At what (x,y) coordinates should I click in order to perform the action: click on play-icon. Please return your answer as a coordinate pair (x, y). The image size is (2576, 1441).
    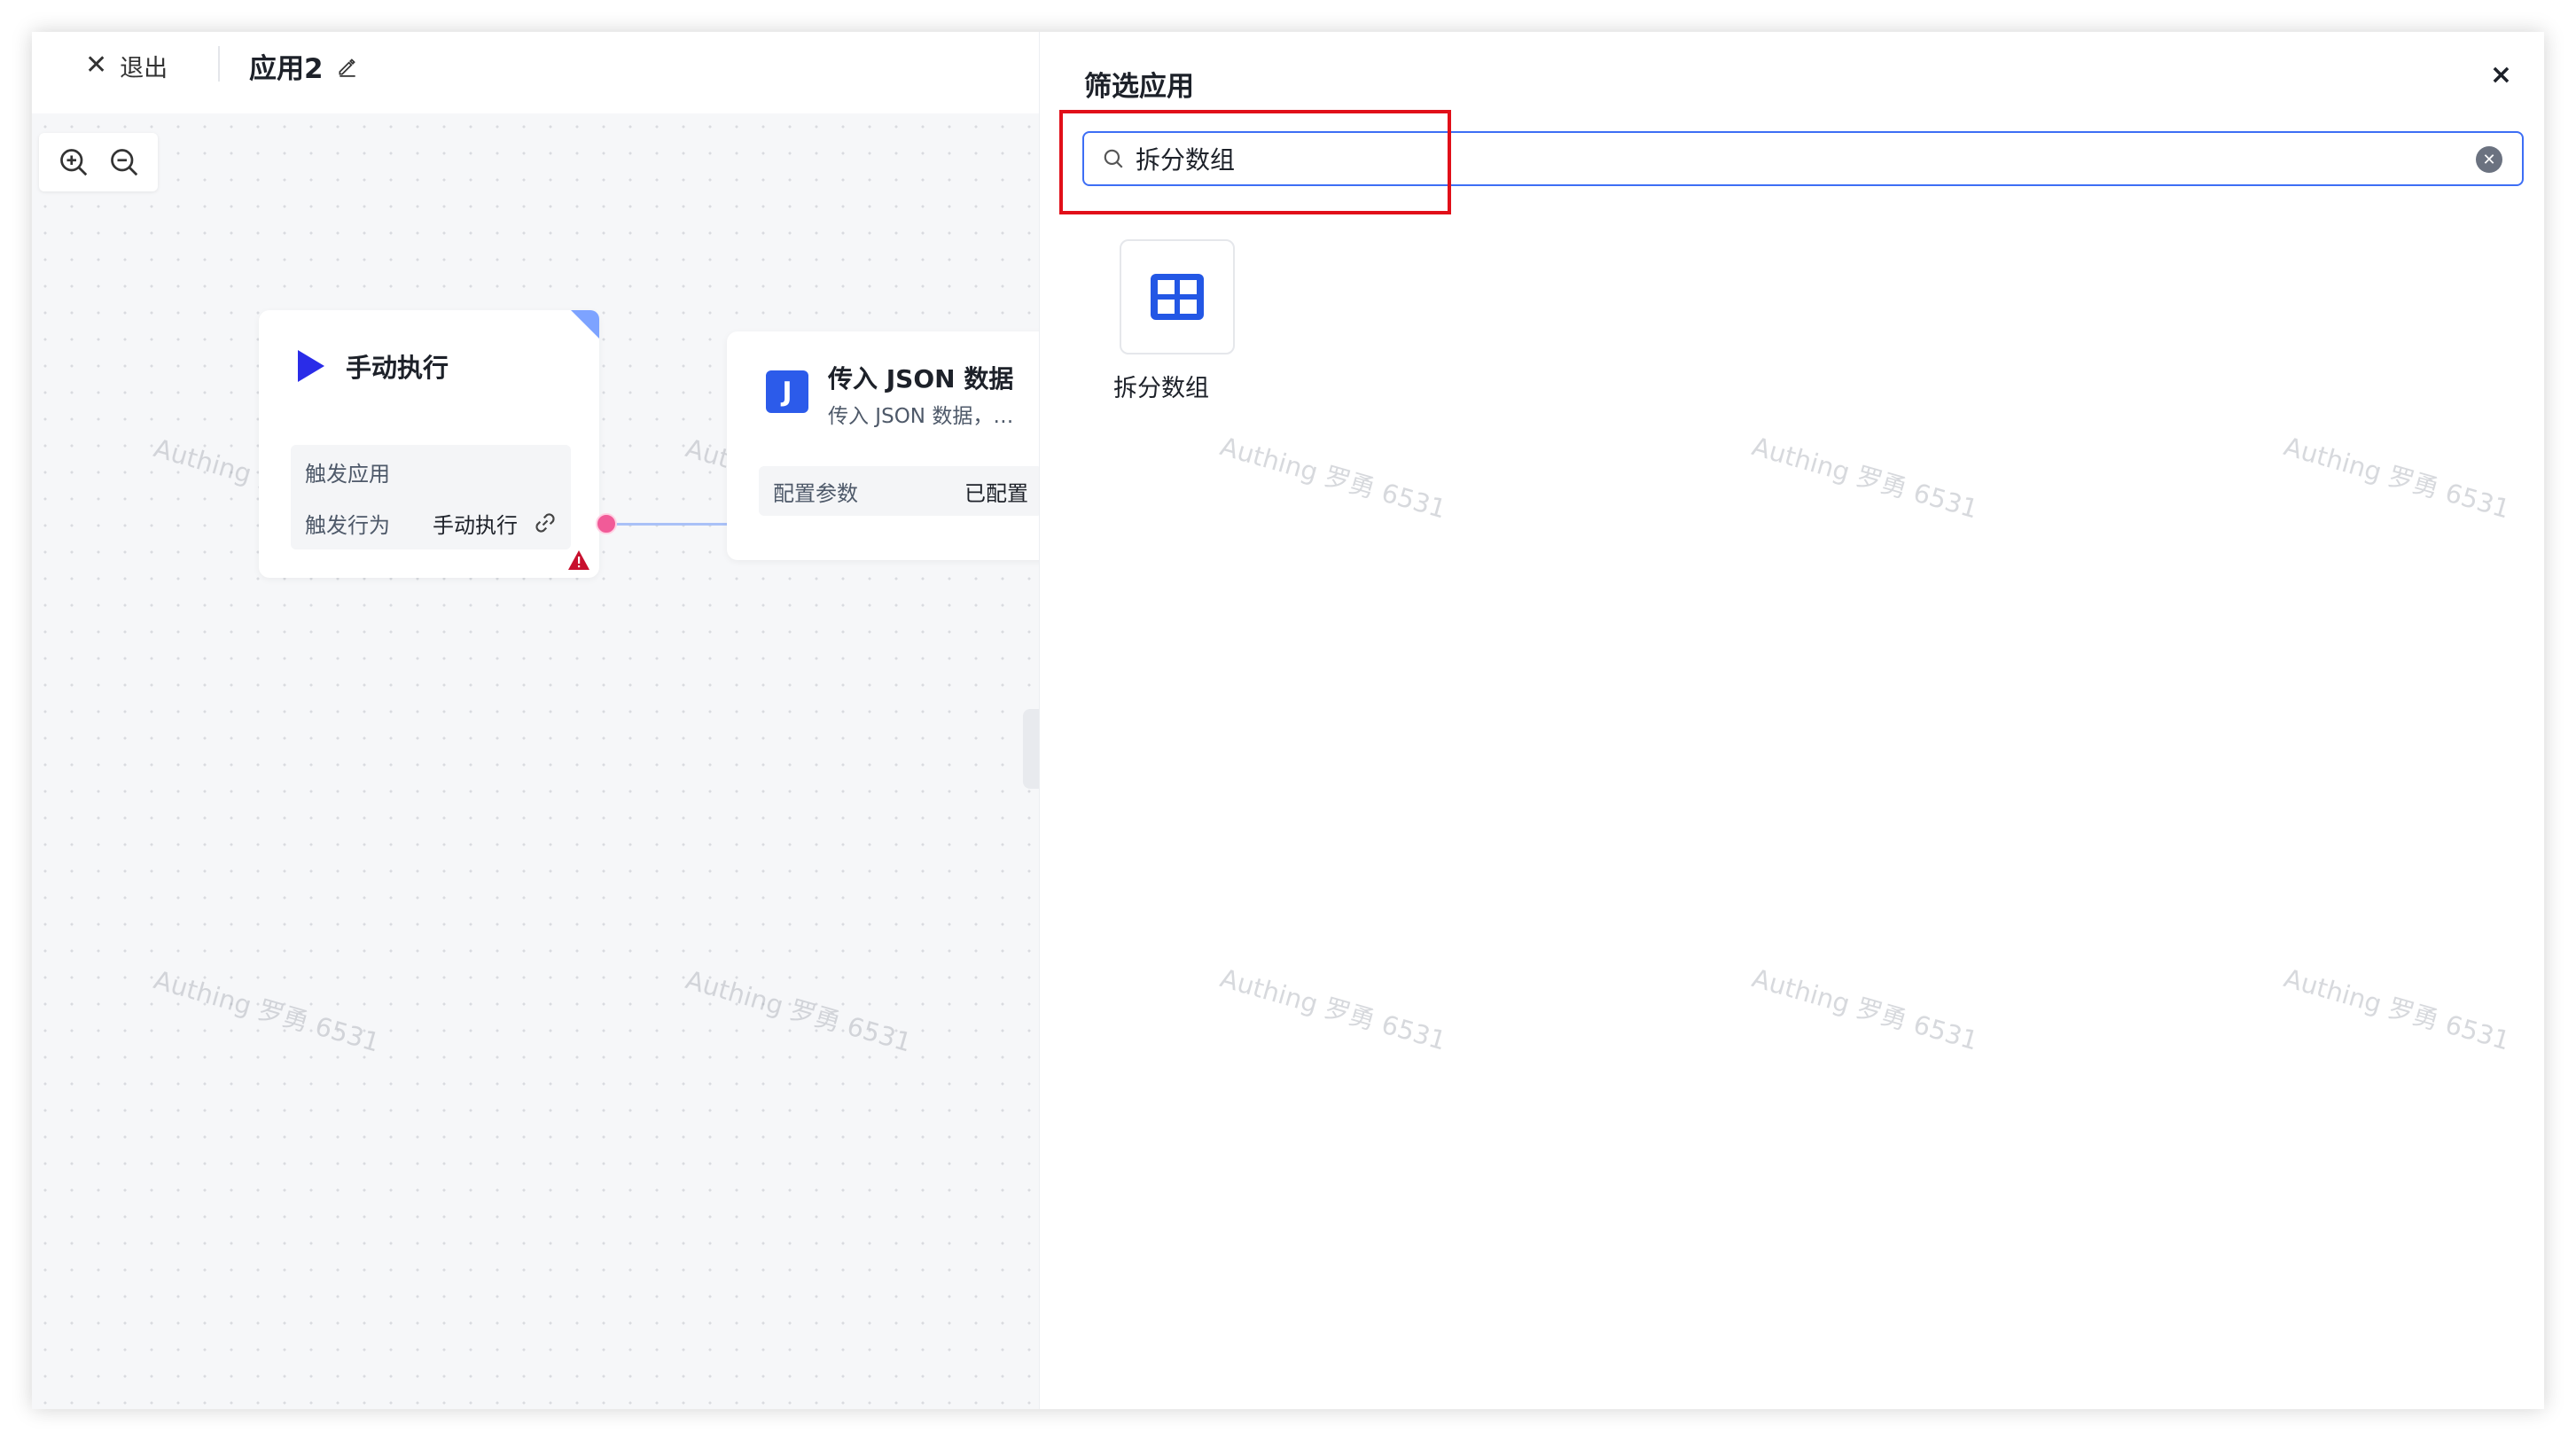
    Looking at the image, I should click on (311, 366).